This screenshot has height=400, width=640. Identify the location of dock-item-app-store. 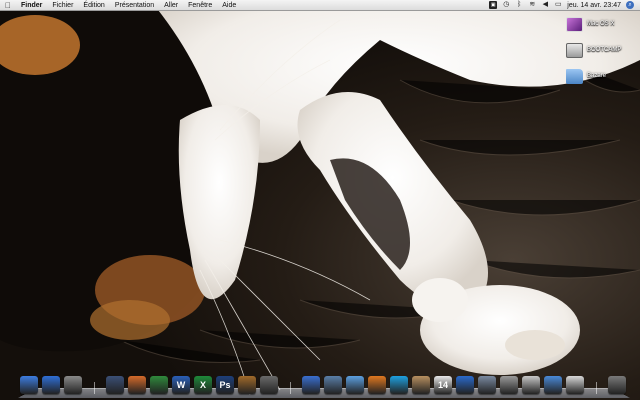
(51, 385).